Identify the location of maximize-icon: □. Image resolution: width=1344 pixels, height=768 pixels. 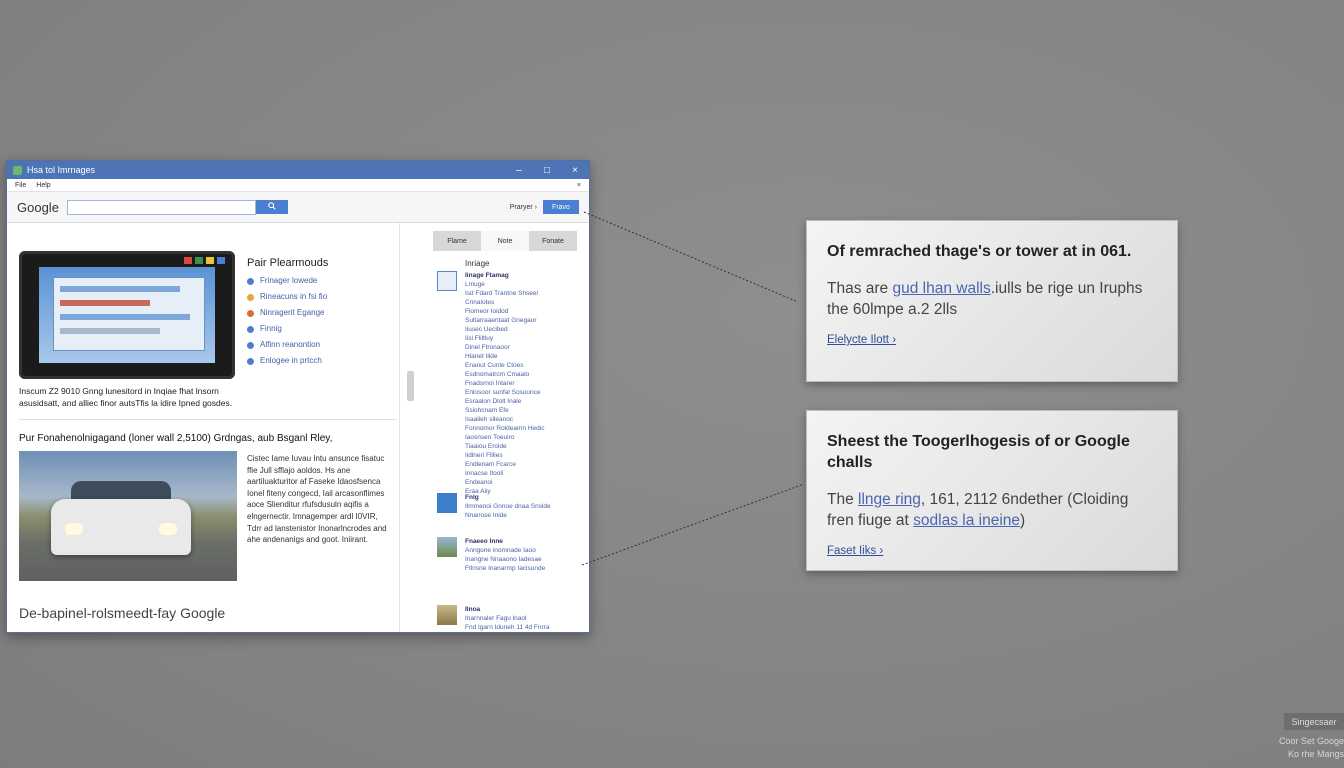
(547, 170).